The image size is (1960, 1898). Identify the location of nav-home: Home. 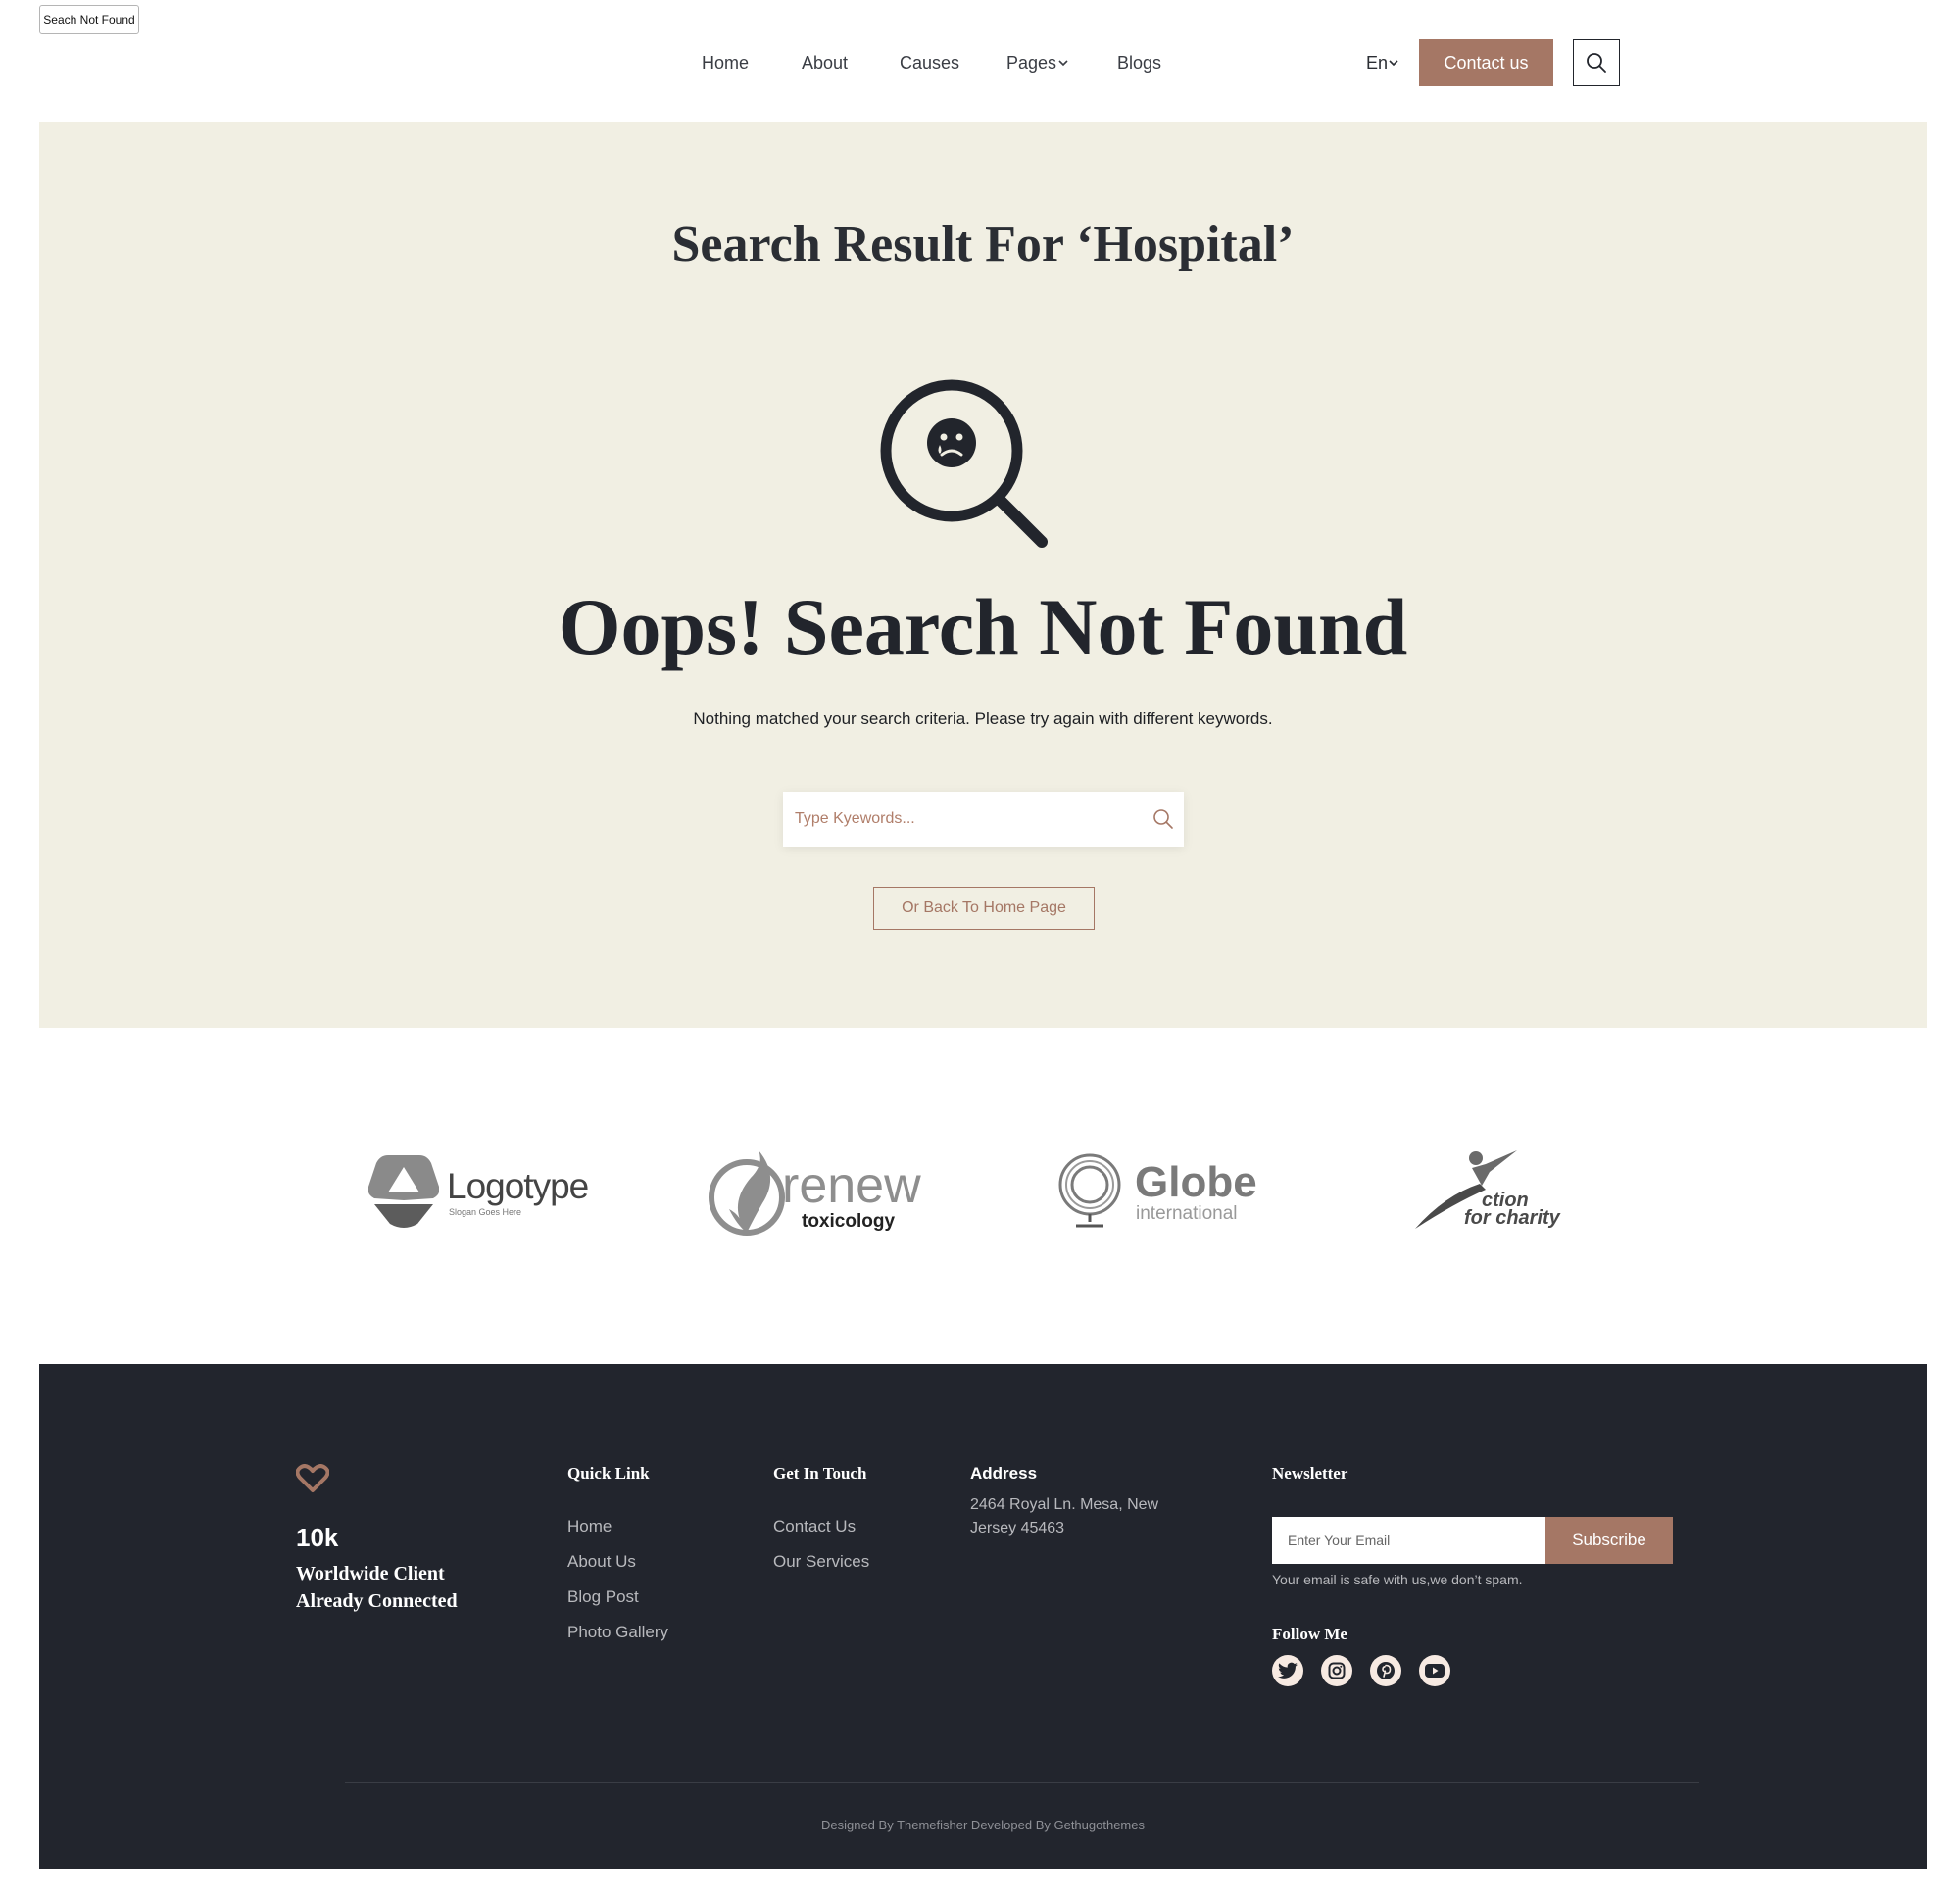
(725, 63).